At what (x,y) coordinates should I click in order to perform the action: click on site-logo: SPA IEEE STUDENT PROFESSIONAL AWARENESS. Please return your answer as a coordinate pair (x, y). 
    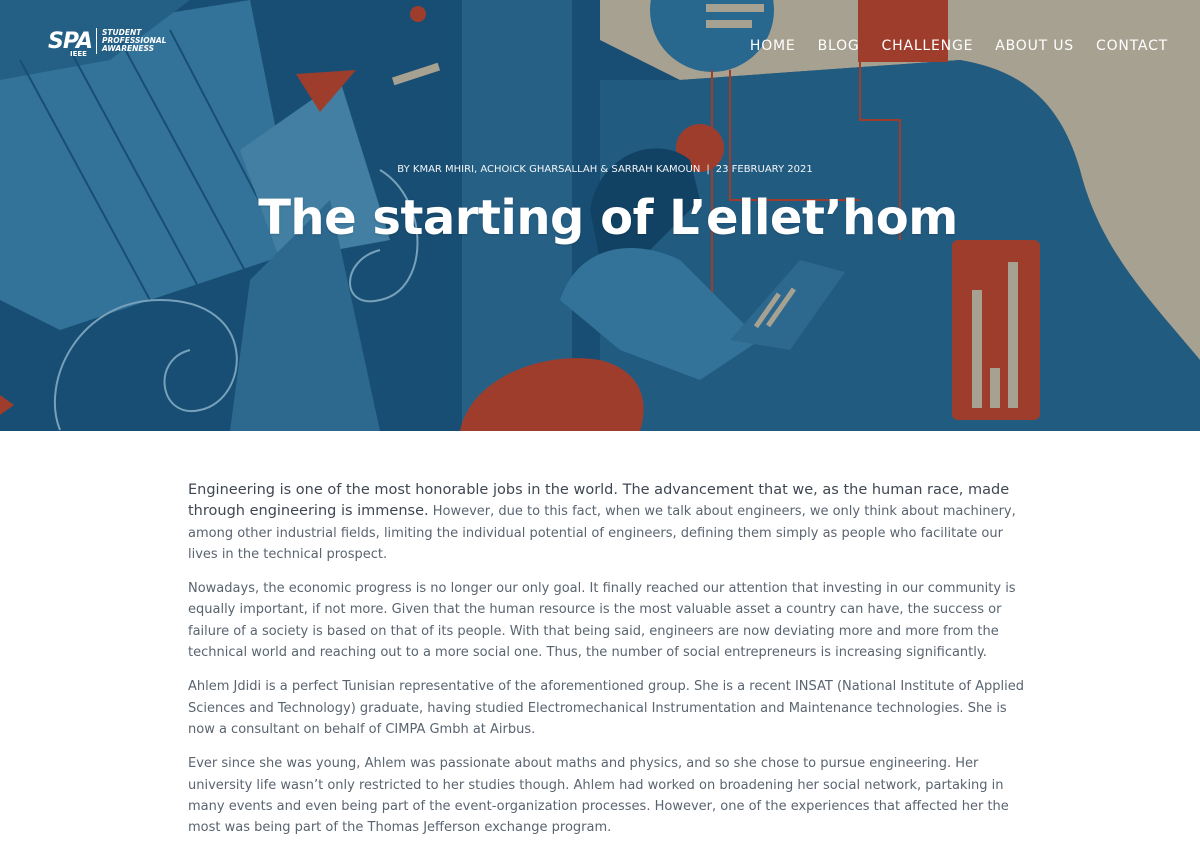
    Looking at the image, I should click on (107, 43).